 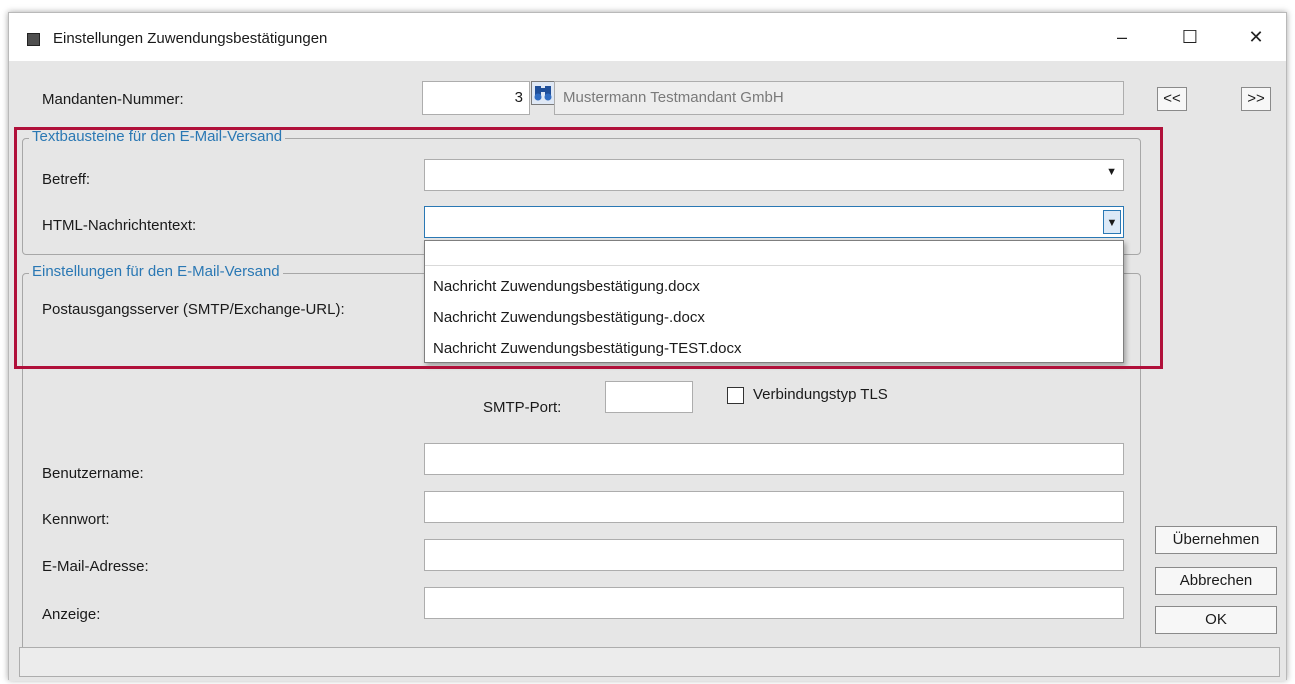 I want to click on apply-button: Übernehmen, so click(x=1216, y=540).